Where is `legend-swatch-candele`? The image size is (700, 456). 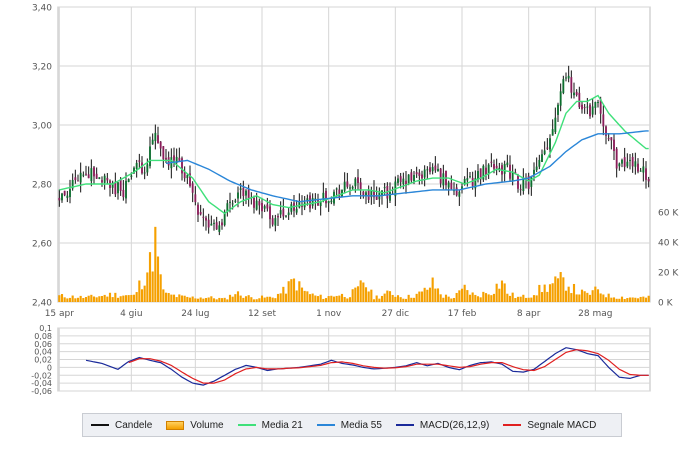
legend-swatch-candele is located at coordinates (100, 425).